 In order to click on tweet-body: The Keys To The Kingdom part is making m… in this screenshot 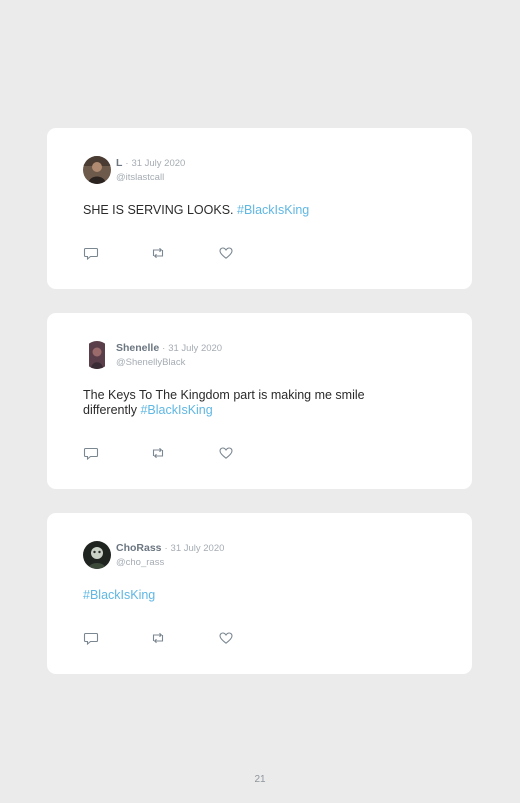, I will do `click(224, 402)`.